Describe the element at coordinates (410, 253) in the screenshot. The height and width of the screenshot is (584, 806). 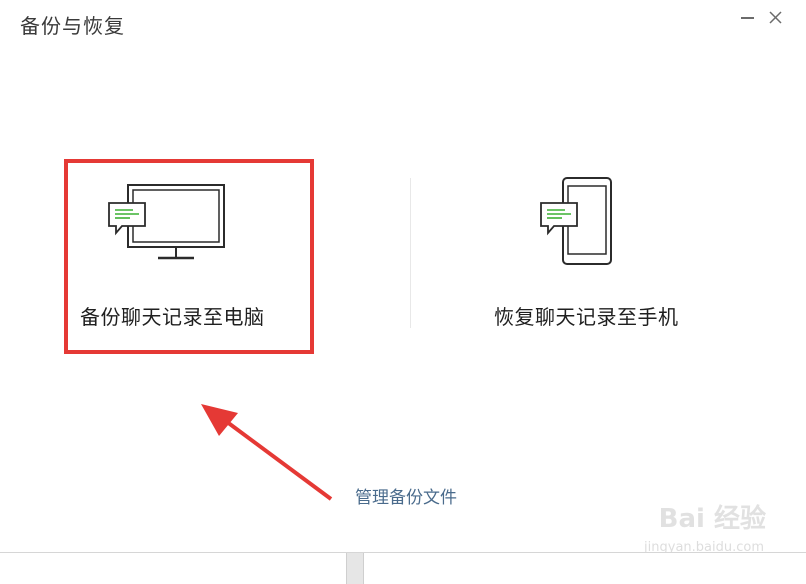
I see `options-divider` at that location.